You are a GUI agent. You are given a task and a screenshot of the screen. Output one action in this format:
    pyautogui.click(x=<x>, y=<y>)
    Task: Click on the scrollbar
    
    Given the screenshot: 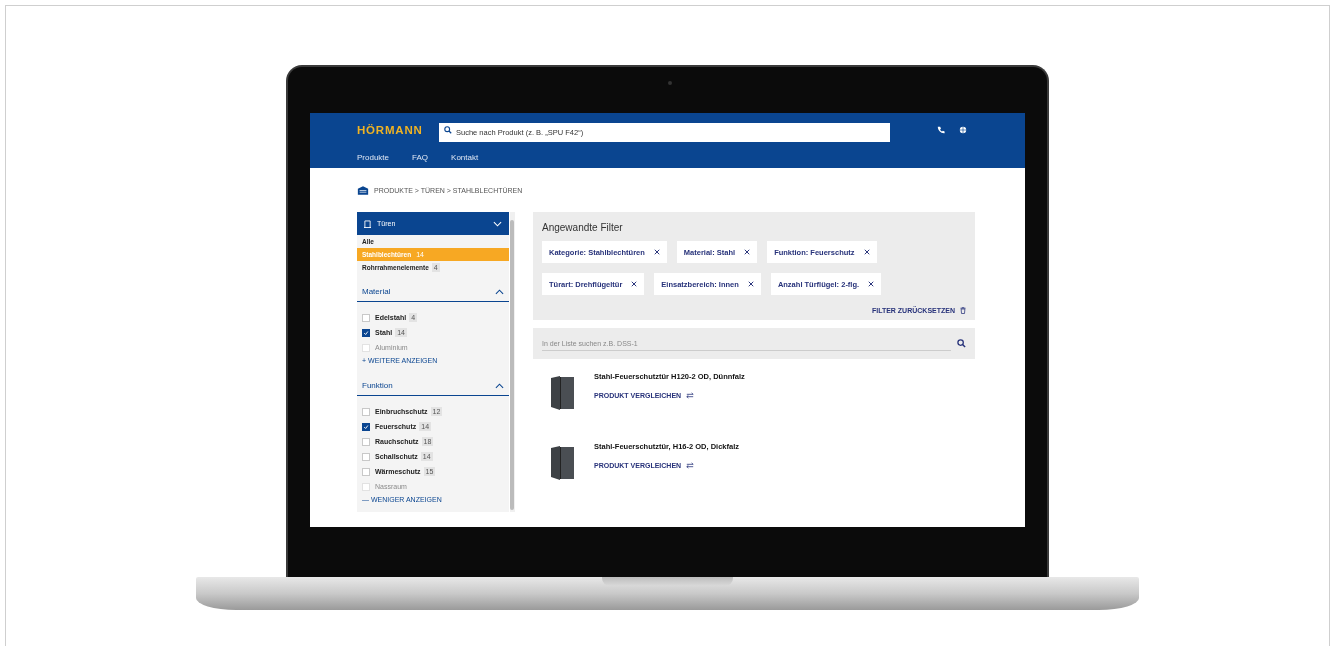 What is the action you would take?
    pyautogui.click(x=512, y=362)
    